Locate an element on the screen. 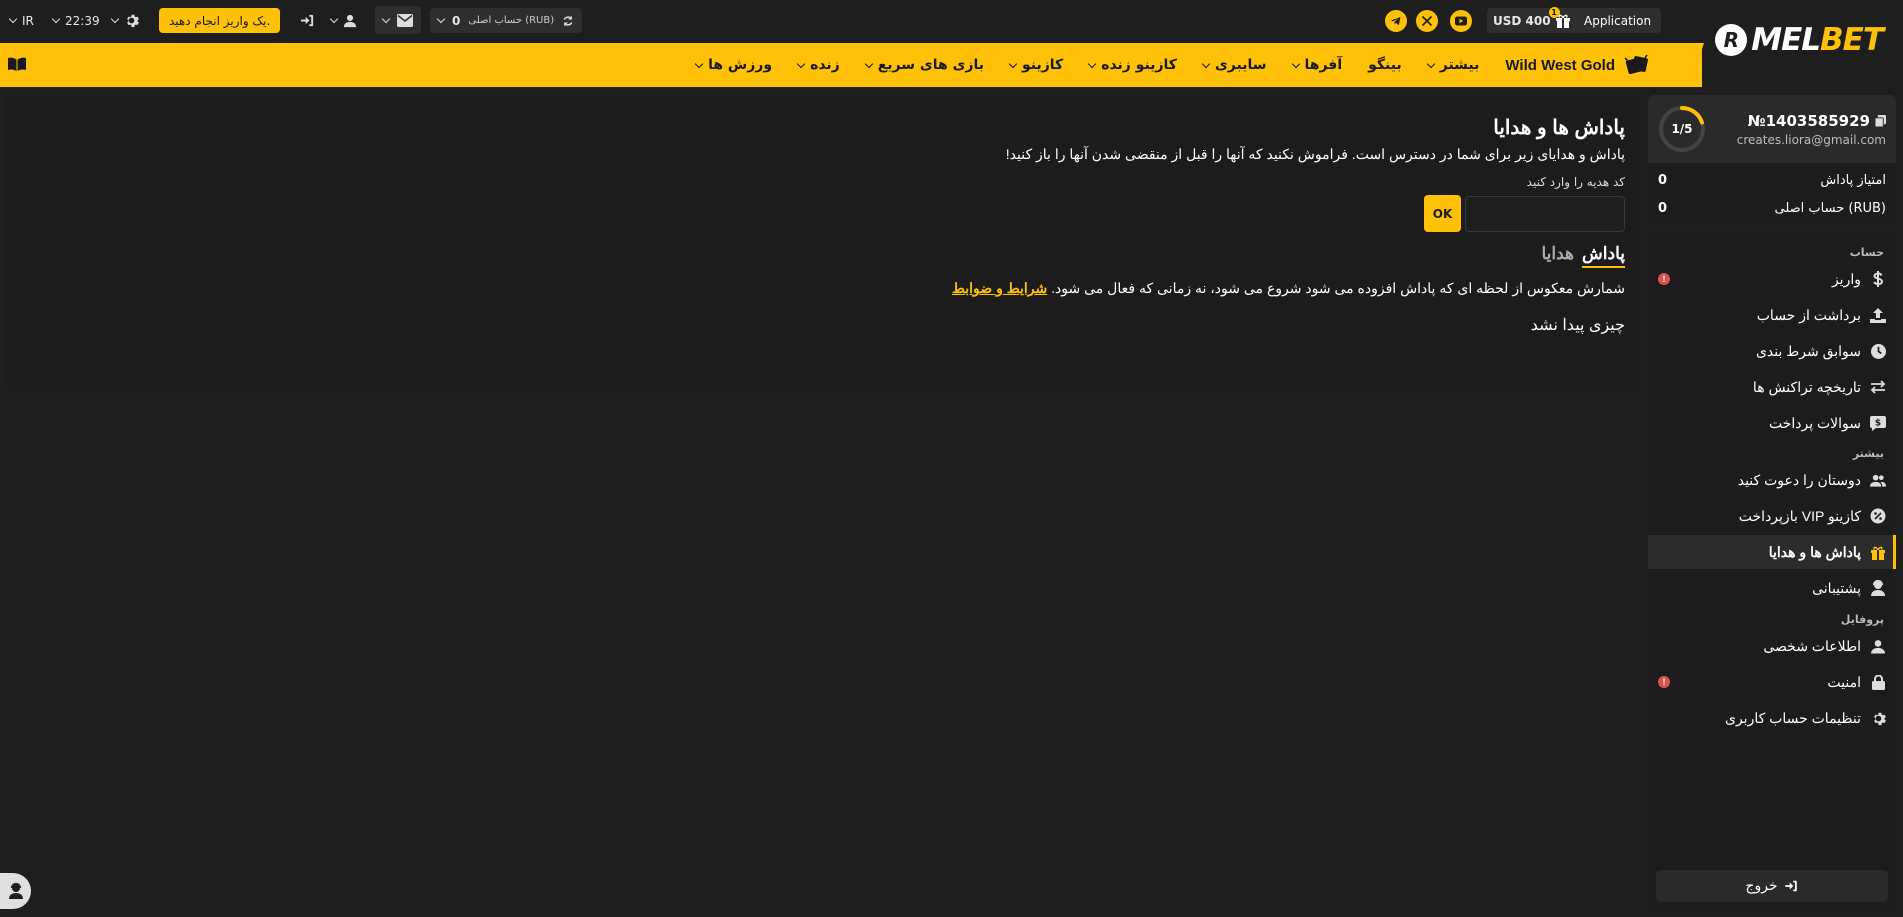  make-deposit-button: یک واریز انجام دهید. is located at coordinates (220, 20).